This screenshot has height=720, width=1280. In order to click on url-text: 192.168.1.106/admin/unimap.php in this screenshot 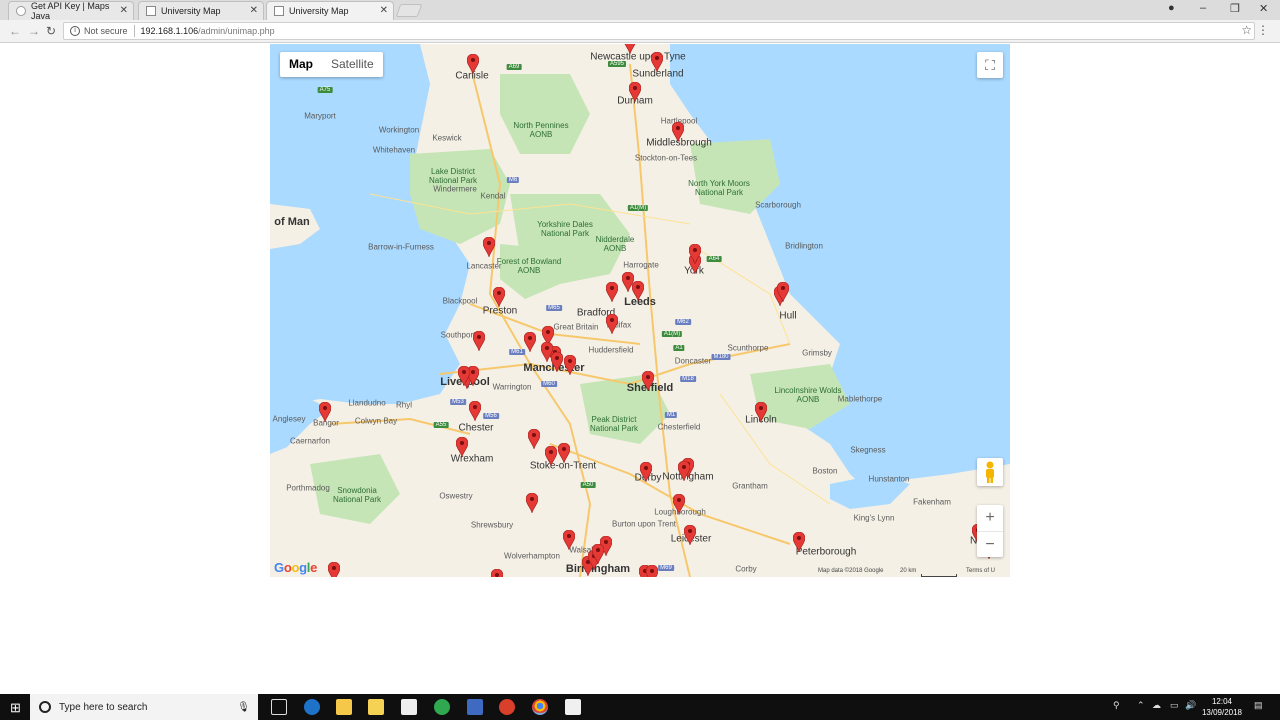, I will do `click(208, 31)`.